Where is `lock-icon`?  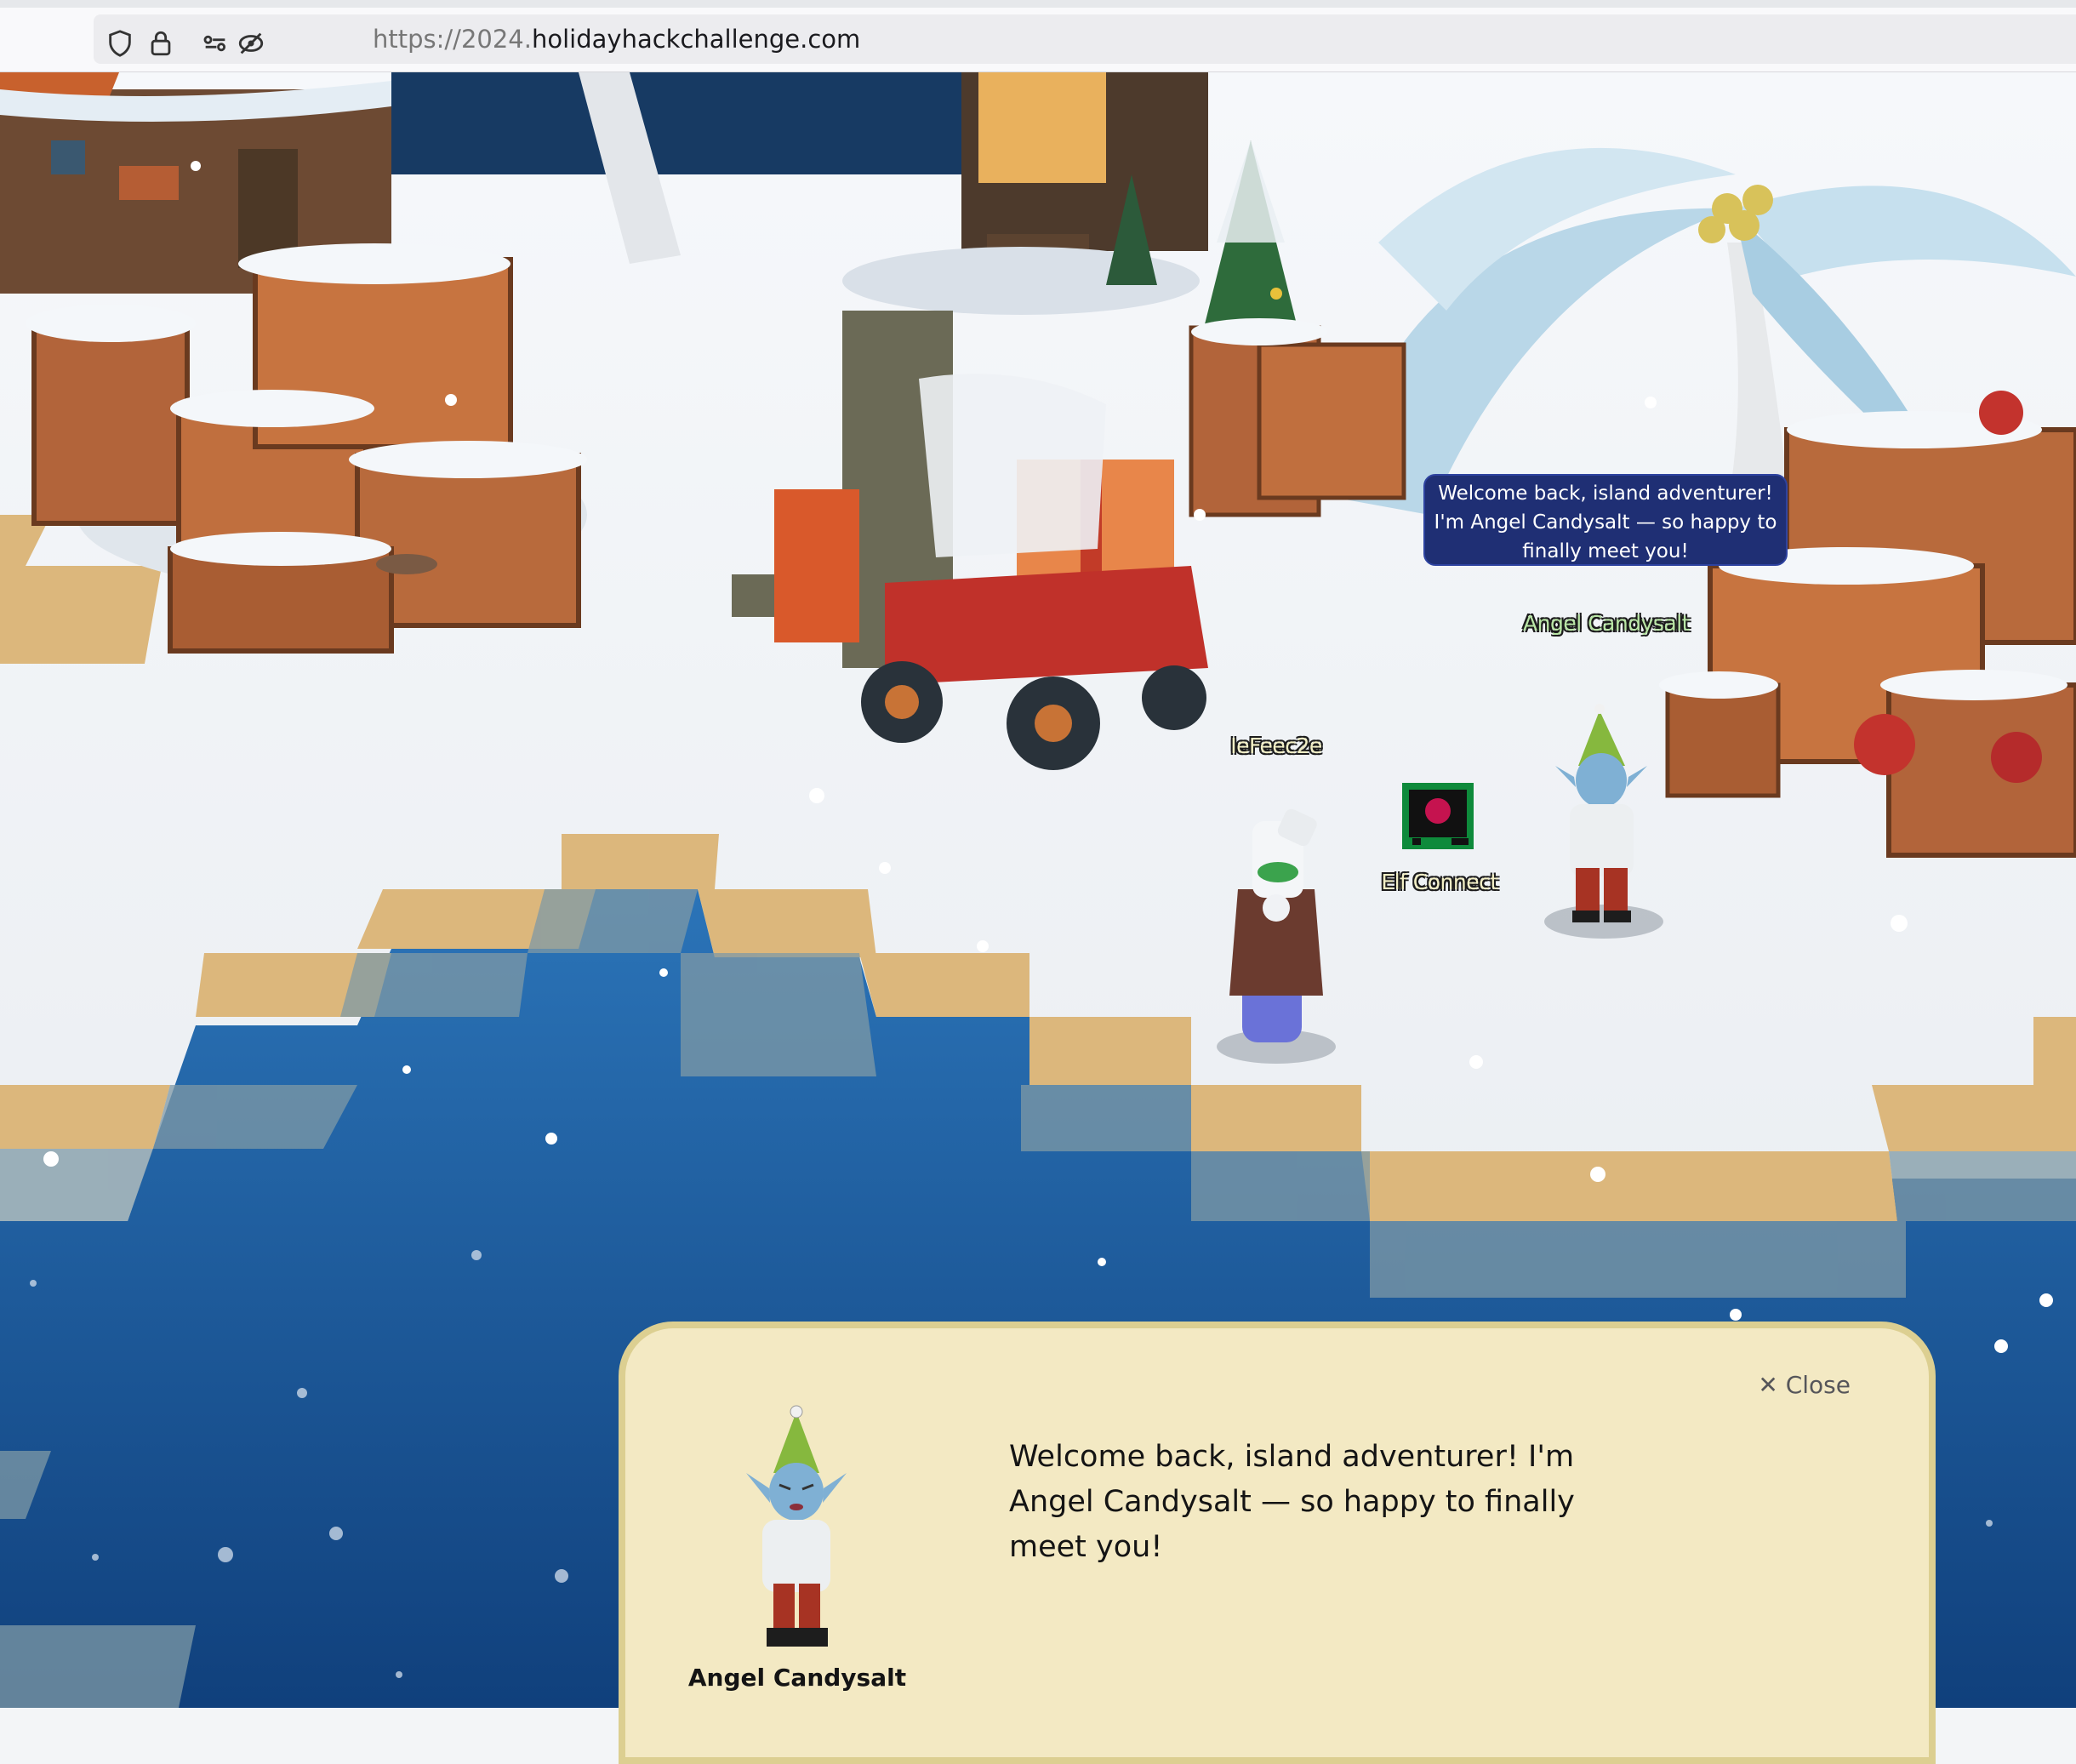
lock-icon is located at coordinates (160, 43).